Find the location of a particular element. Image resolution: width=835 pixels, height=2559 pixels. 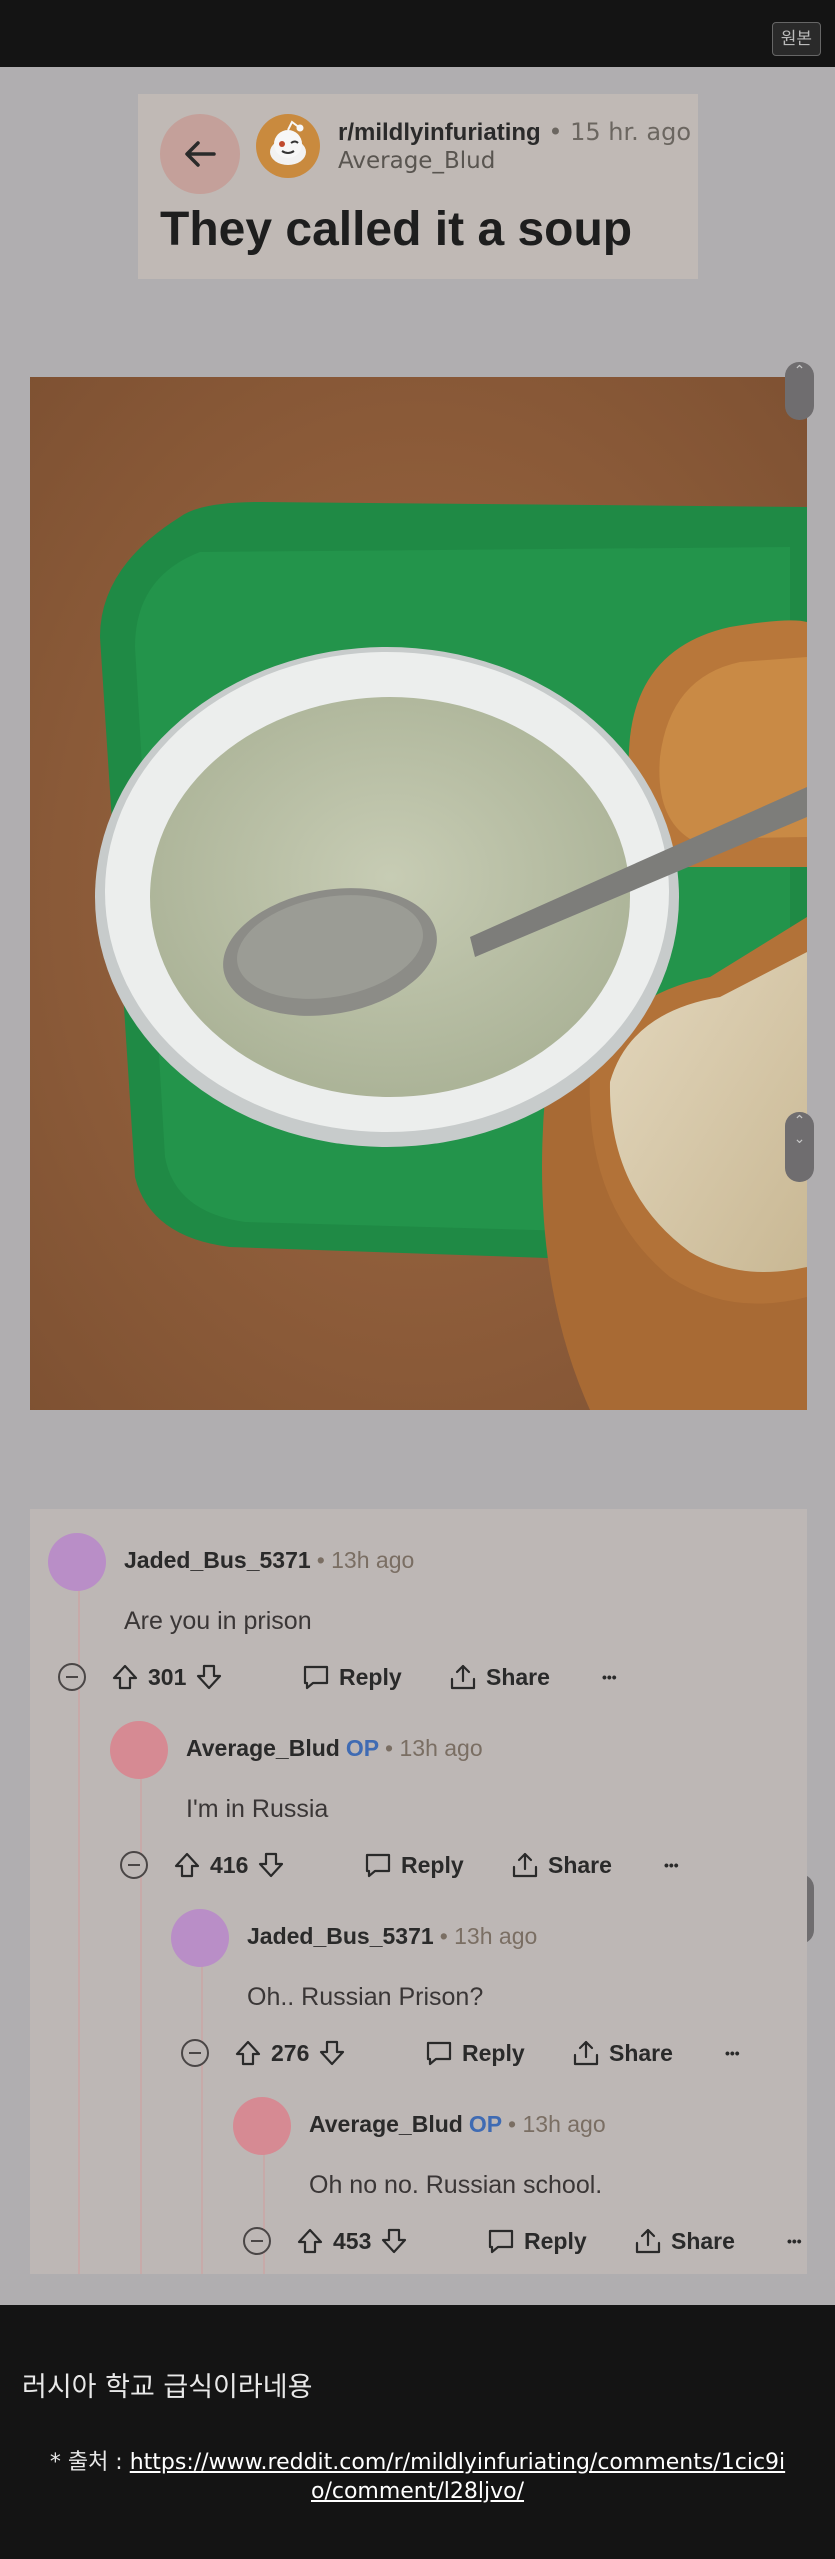

vote-group: 276 is located at coordinates (290, 2053).